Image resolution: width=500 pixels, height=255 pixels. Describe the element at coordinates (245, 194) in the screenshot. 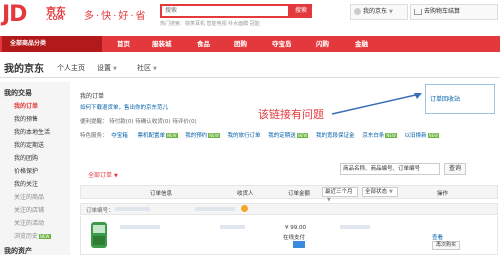

I see `column-recipient: 收货人` at that location.